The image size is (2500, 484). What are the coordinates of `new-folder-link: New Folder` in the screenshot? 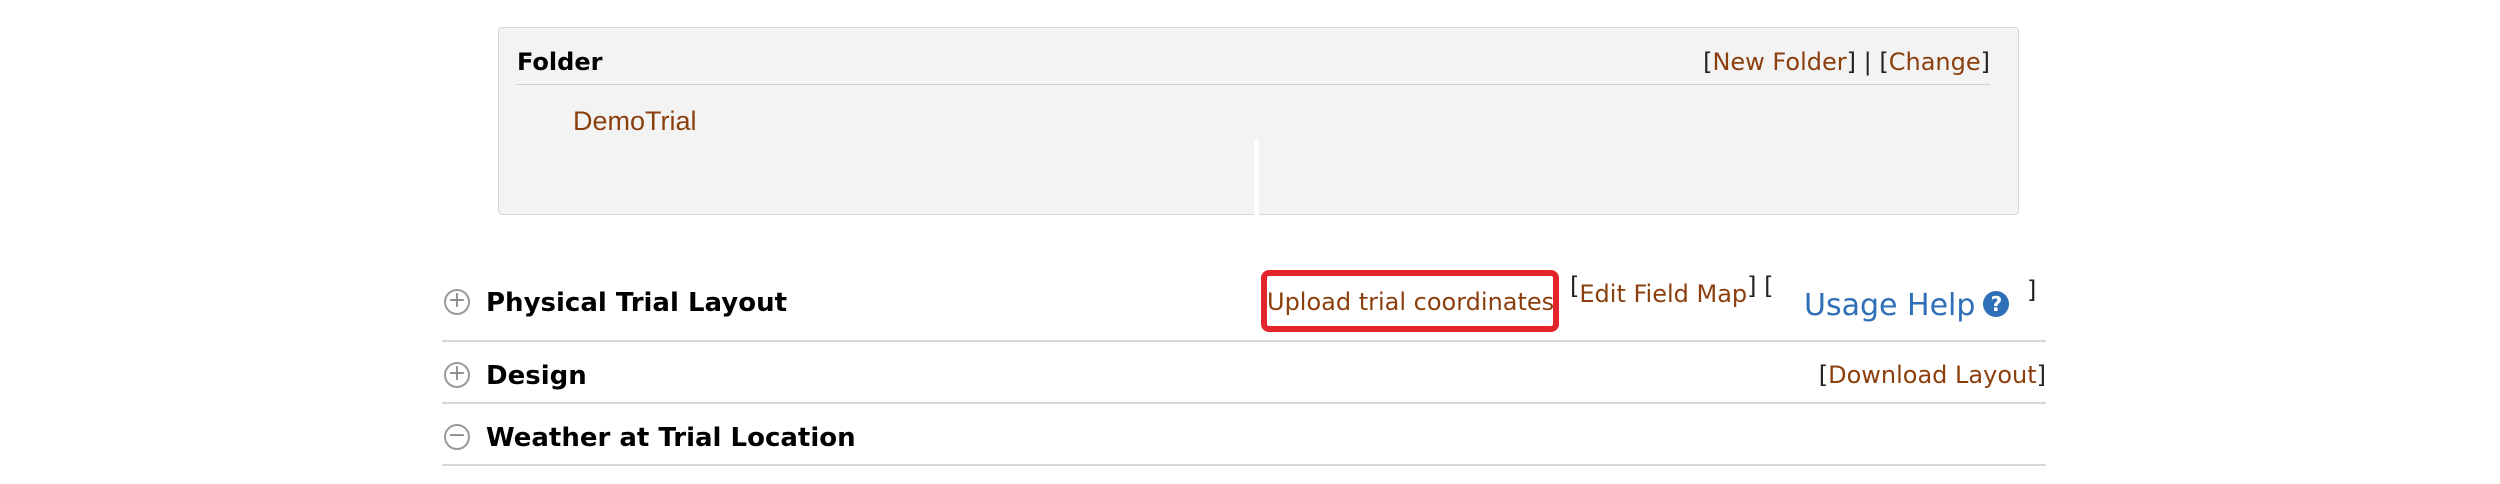 It's located at (1779, 62).